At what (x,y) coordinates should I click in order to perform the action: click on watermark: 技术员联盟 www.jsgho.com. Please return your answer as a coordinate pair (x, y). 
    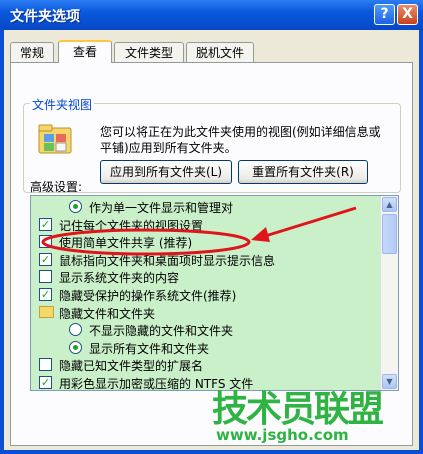
    Looking at the image, I should click on (312, 416).